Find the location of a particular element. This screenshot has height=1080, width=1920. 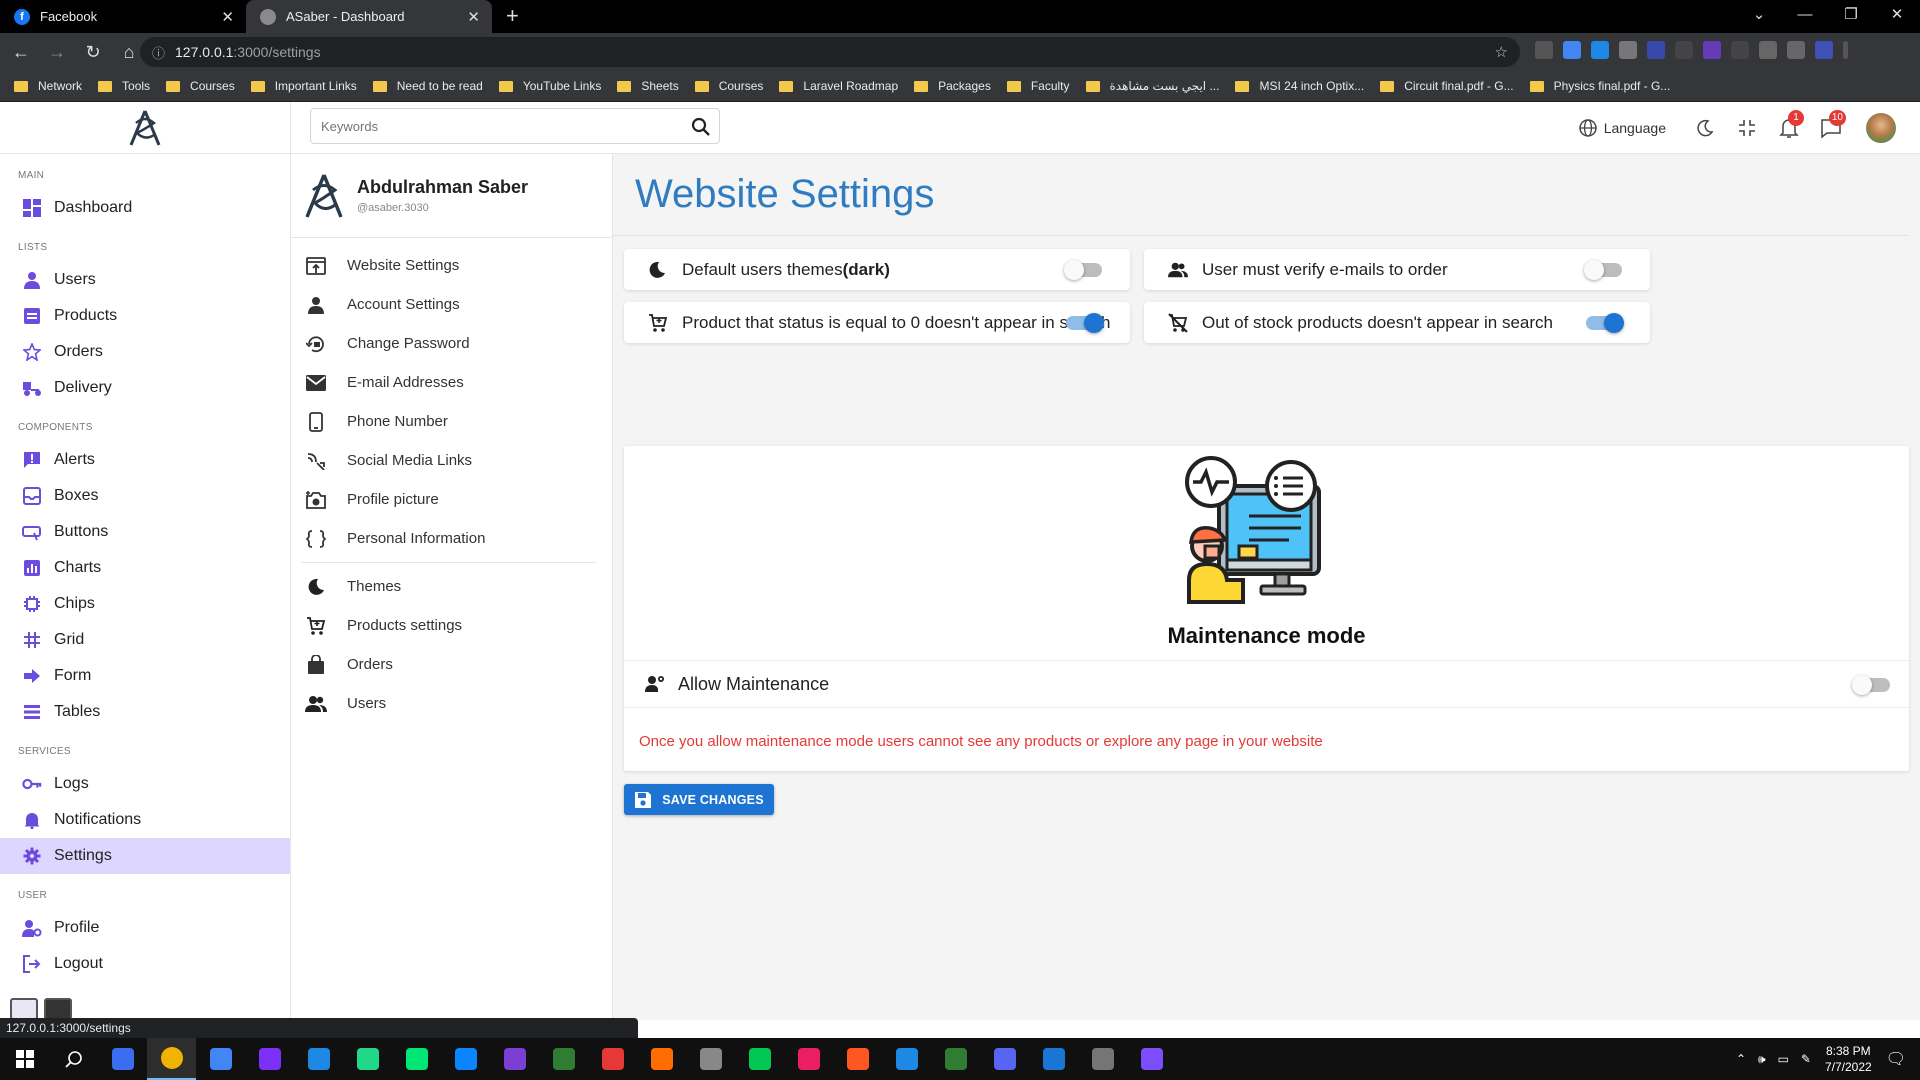

back-icon: ← is located at coordinates (21, 52).